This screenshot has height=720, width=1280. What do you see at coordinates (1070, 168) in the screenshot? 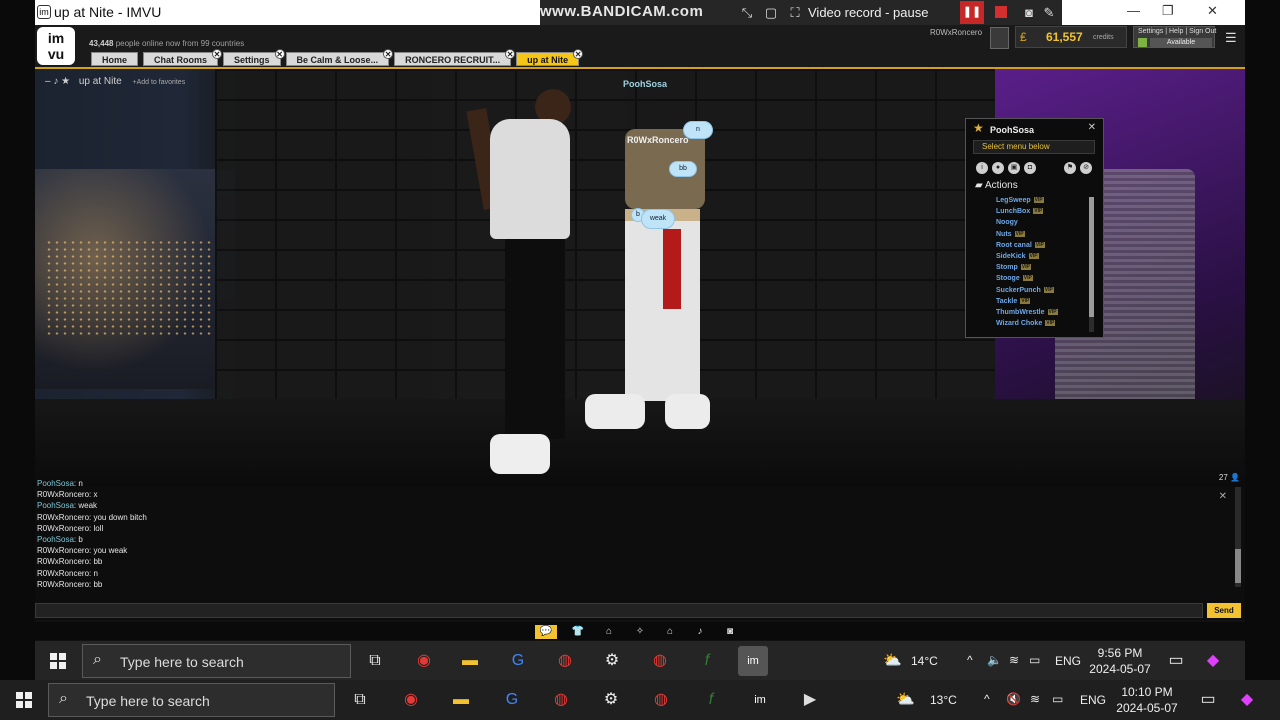
I see `flag-icon: ⚑` at bounding box center [1070, 168].